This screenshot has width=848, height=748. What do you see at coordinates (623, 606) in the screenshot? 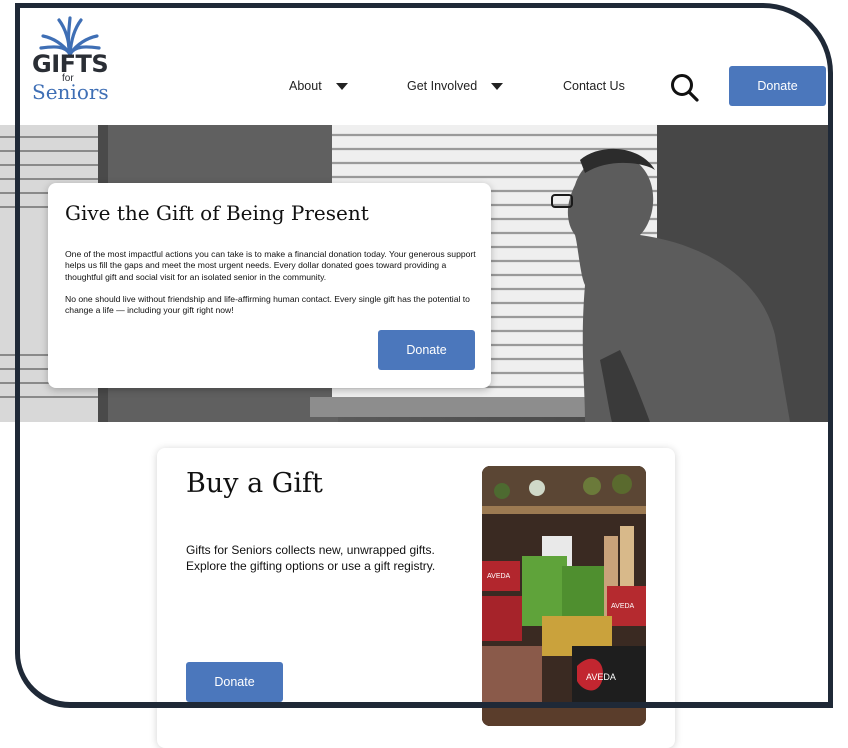
I see `bag-label-2: AVEDA` at bounding box center [623, 606].